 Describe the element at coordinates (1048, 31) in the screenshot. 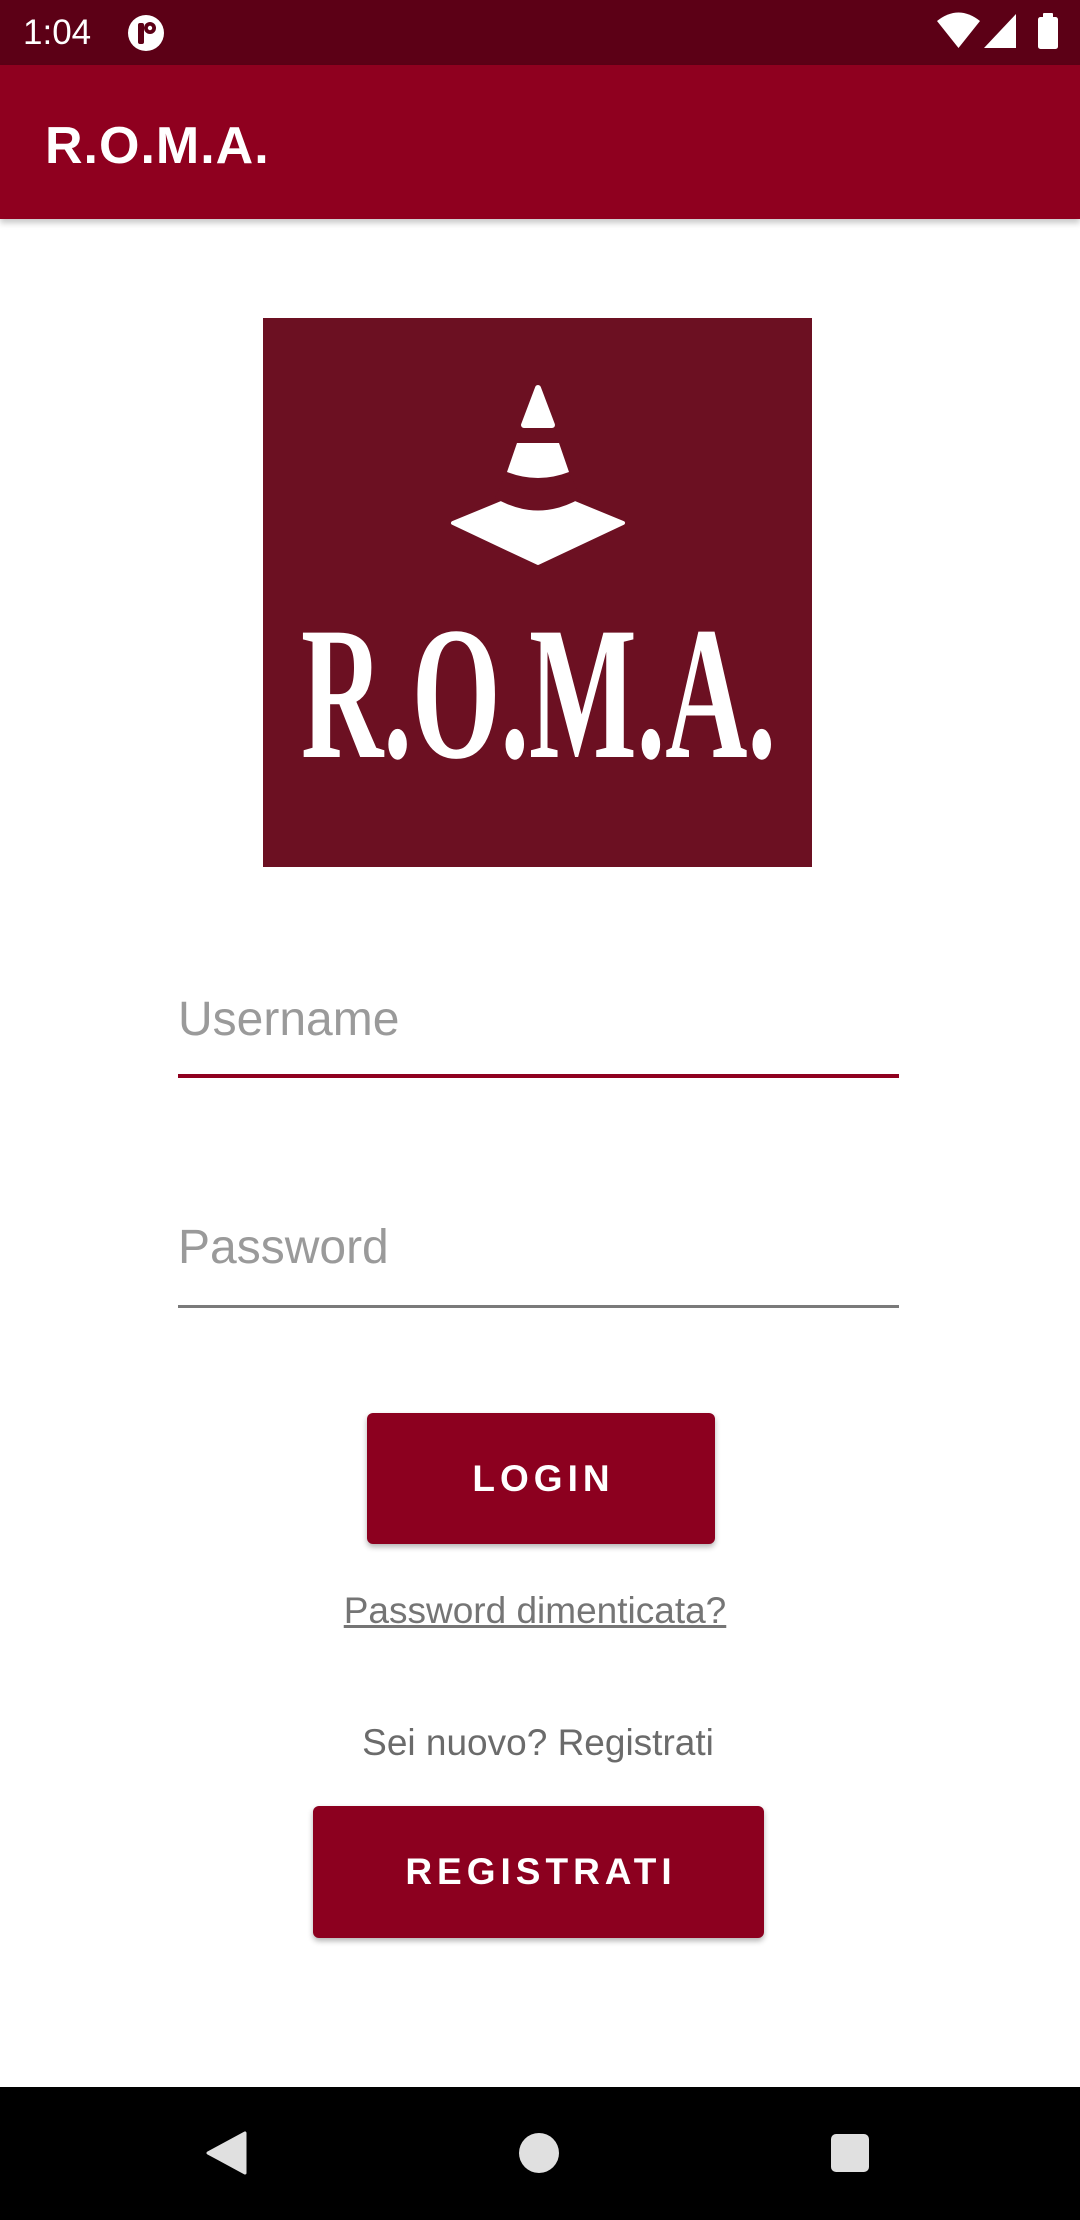

I see `battery-icon` at that location.